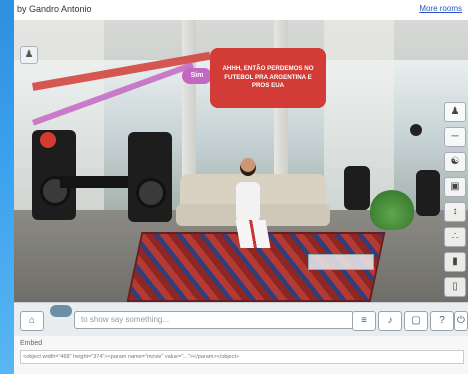 Image resolution: width=468 pixels, height=374 pixels. I want to click on avatar, so click(248, 202).